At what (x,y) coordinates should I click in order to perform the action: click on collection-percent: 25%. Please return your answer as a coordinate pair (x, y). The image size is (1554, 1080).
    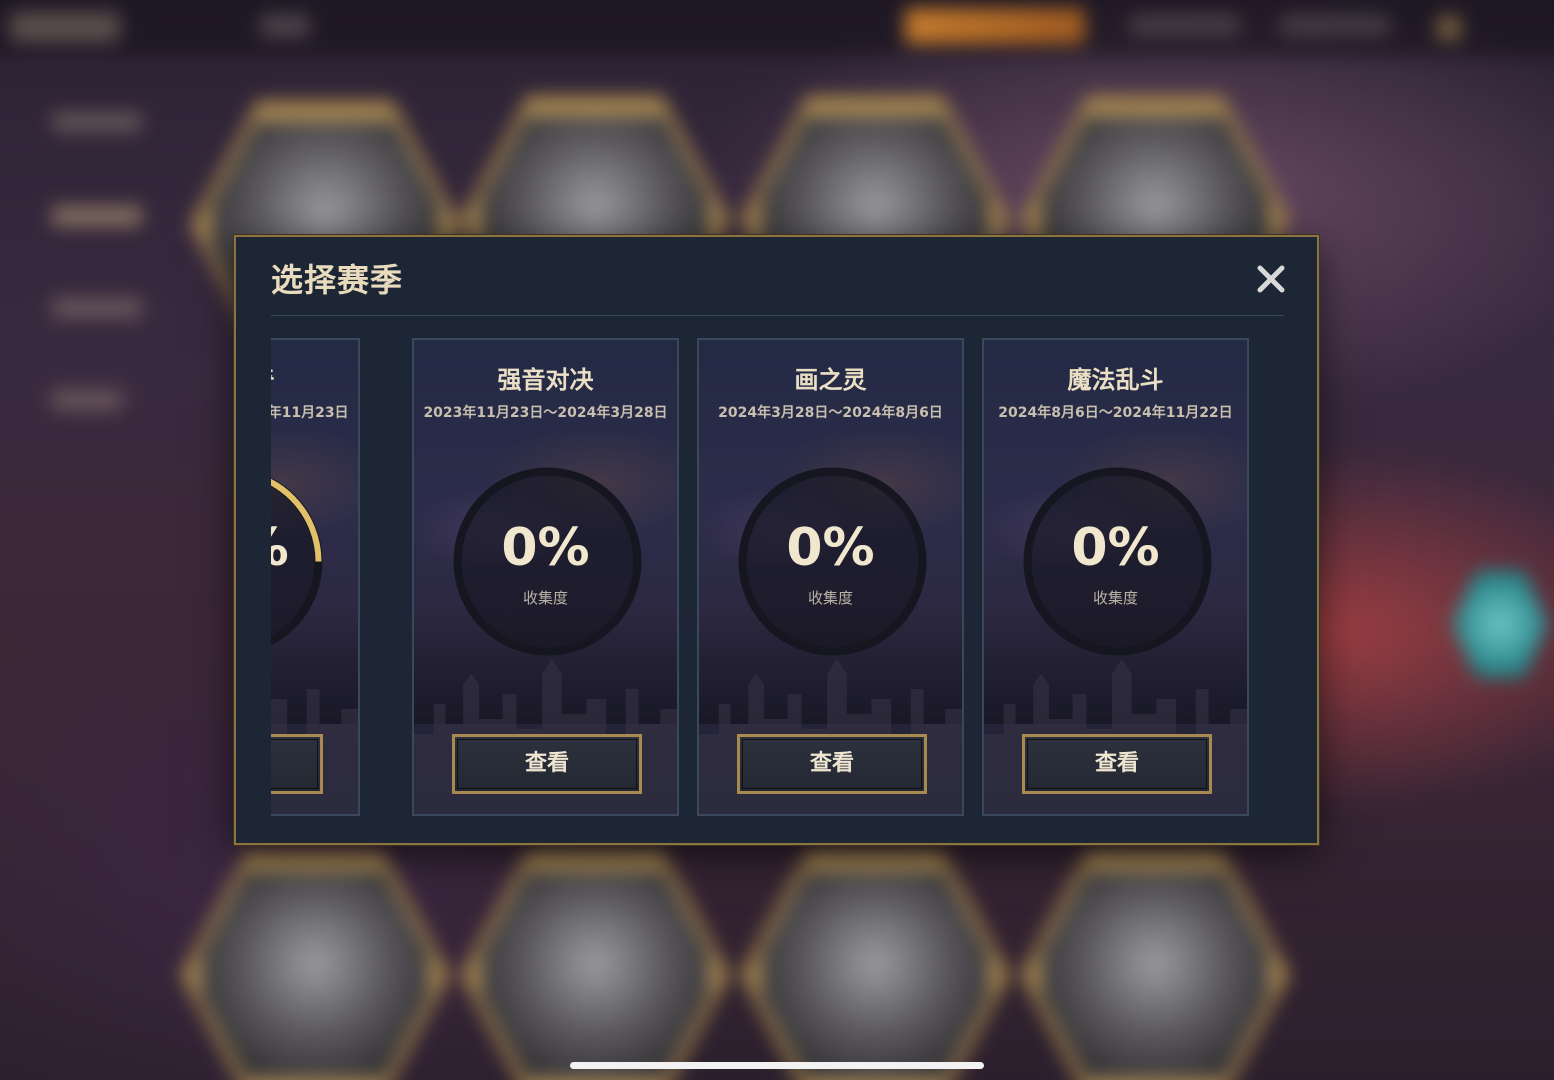
    Looking at the image, I should click on (314, 548).